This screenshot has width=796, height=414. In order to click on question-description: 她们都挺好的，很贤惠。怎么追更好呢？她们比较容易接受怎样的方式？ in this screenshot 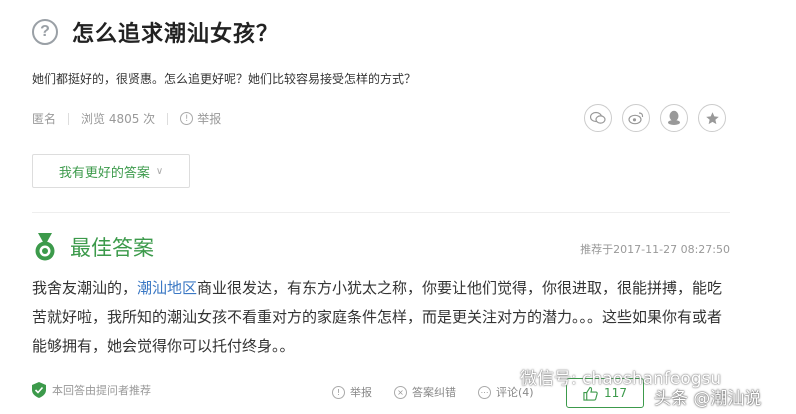, I will do `click(224, 79)`.